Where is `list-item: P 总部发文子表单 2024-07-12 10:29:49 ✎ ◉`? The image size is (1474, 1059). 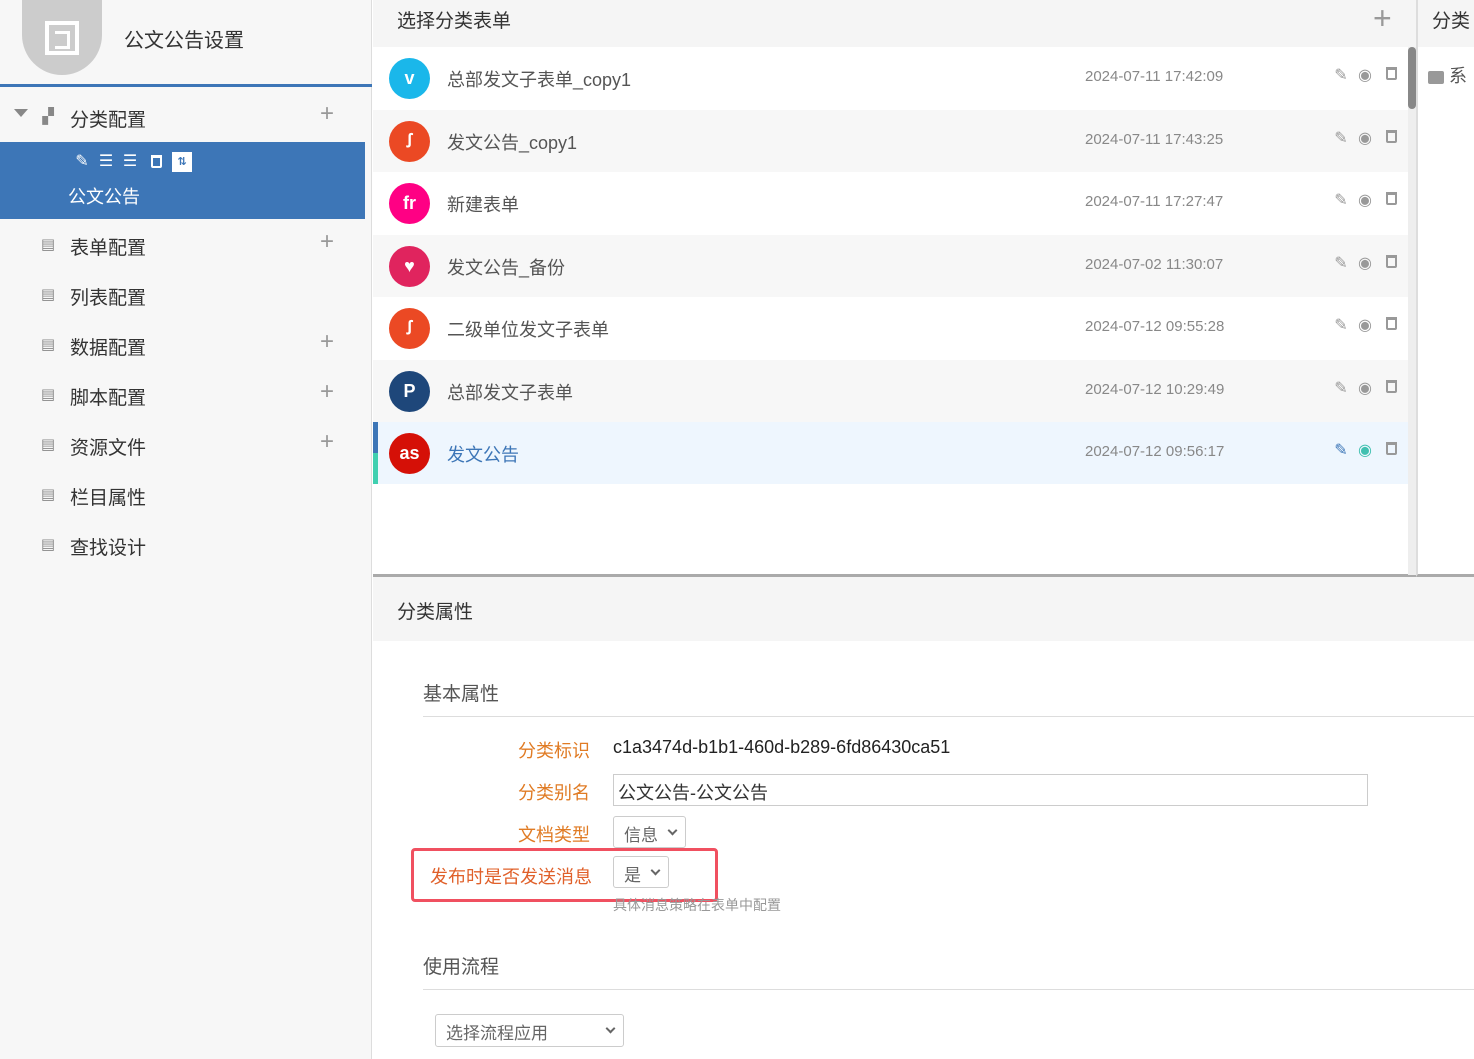 list-item: P 总部发文子表单 2024-07-12 10:29:49 ✎ ◉ is located at coordinates (890, 390).